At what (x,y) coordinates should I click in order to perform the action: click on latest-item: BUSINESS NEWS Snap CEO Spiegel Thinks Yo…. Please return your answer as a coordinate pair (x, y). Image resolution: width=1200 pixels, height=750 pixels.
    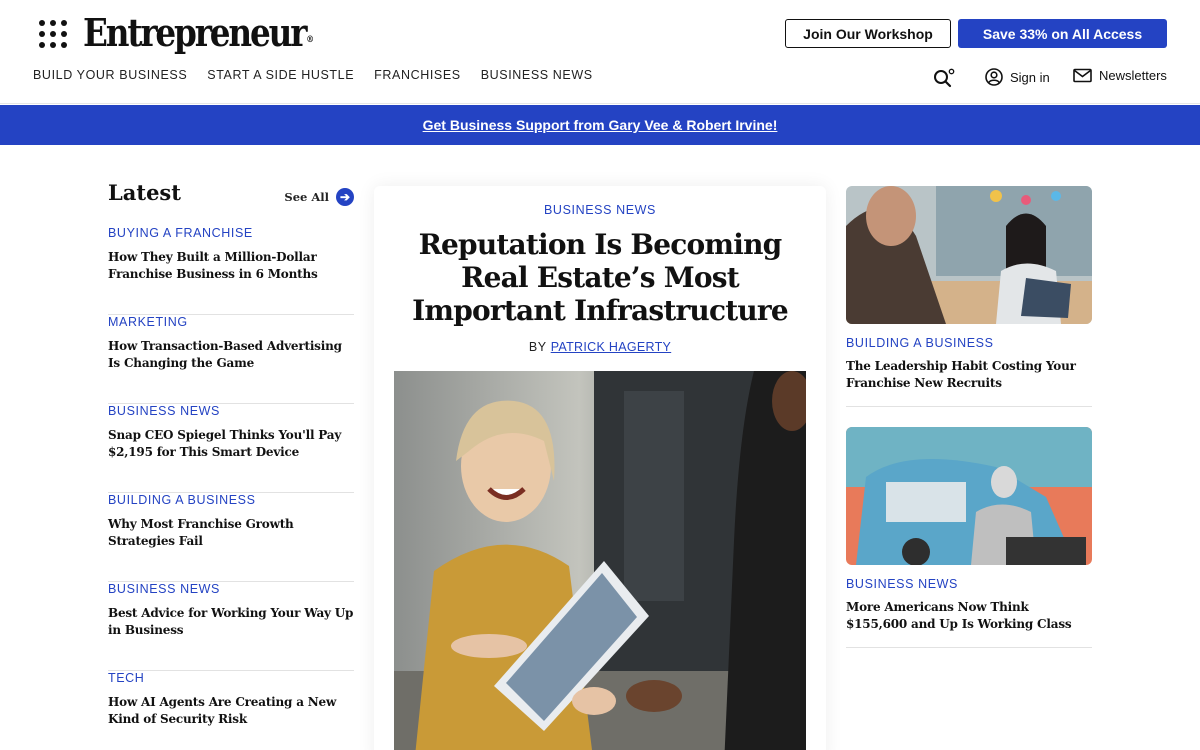
    Looking at the image, I should click on (231, 448).